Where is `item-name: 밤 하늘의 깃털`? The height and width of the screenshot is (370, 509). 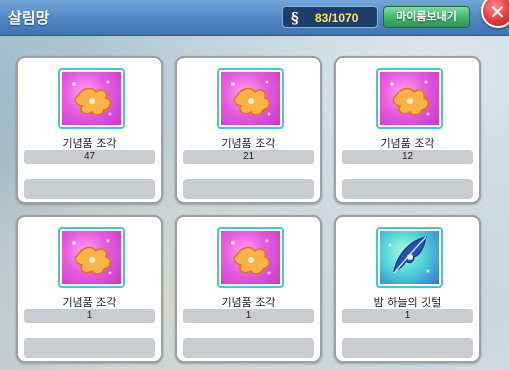
item-name: 밤 하늘의 깃털 is located at coordinates (407, 302).